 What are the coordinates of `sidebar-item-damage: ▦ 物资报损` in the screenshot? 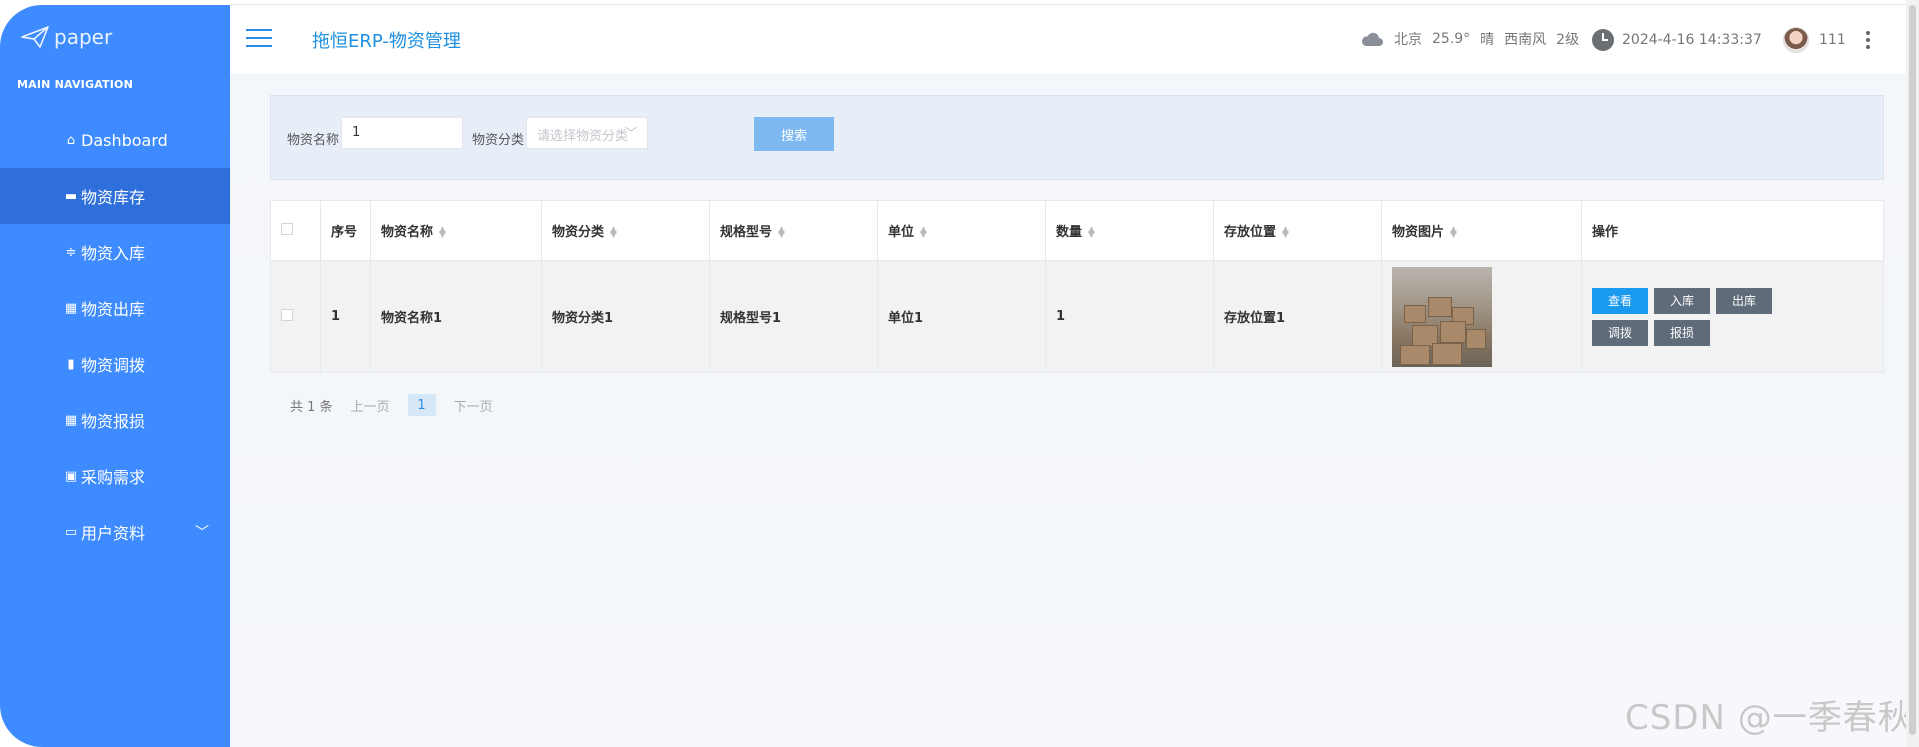 It's located at (115, 420).